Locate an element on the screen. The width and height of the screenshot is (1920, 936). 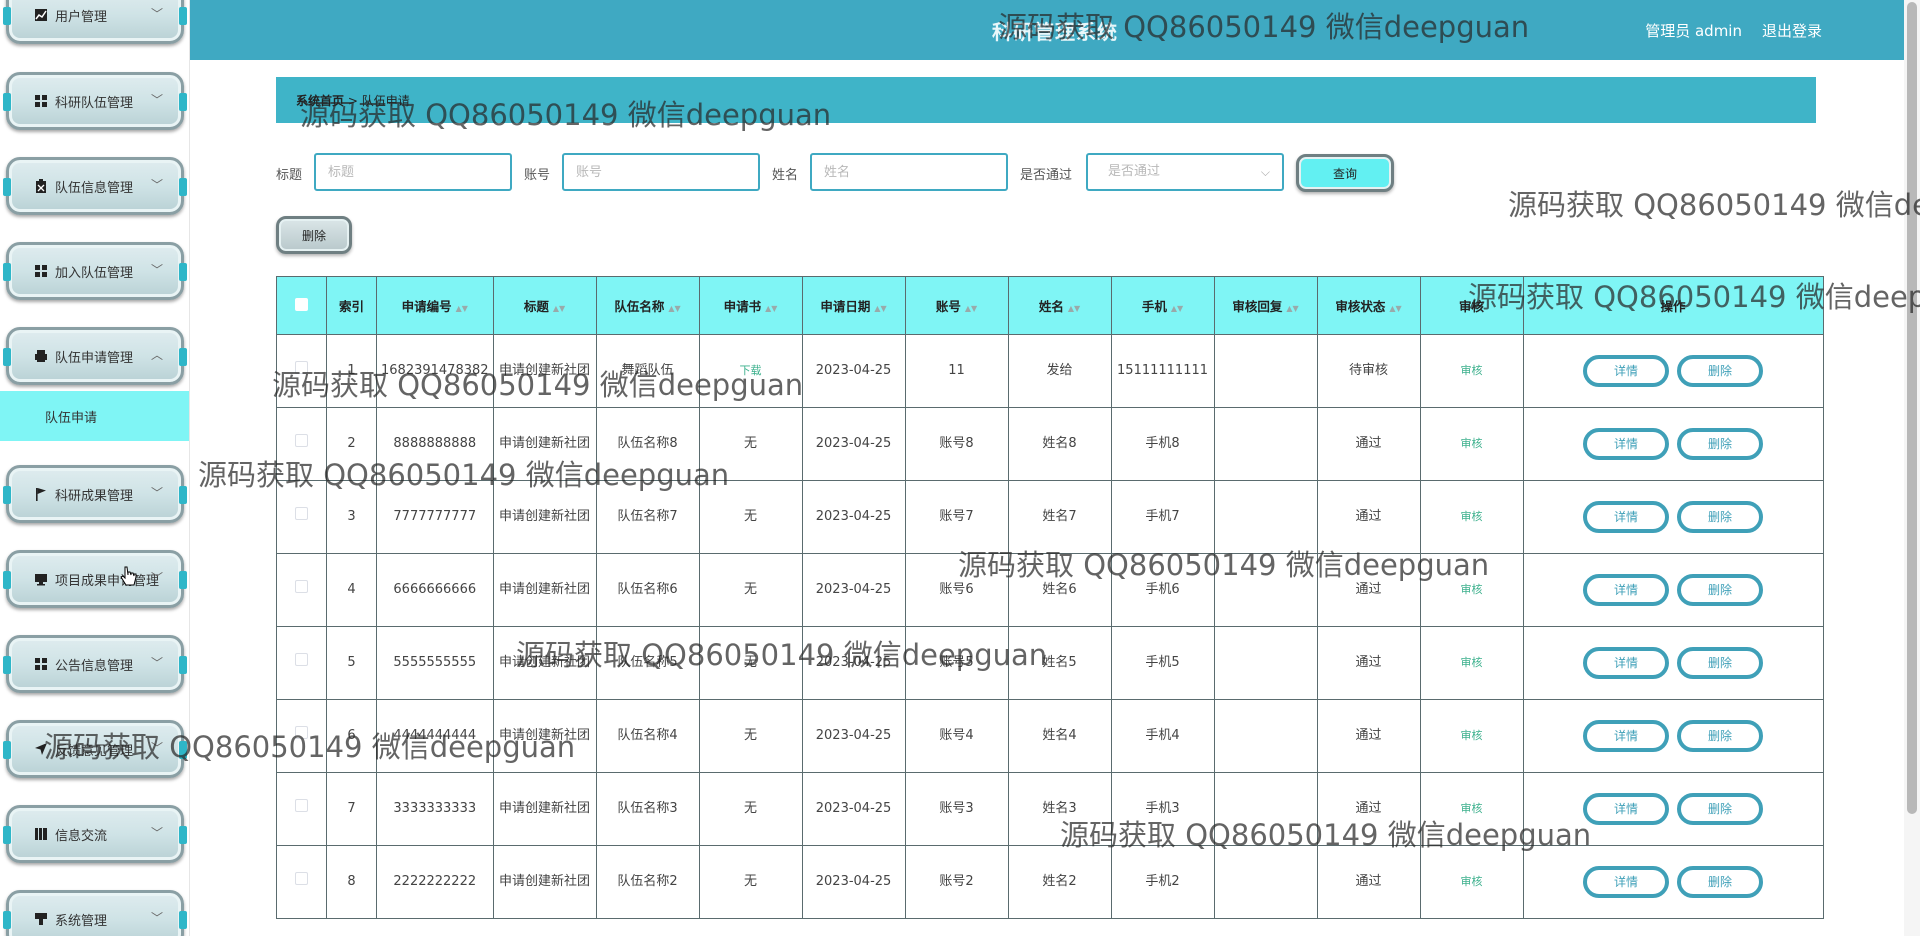
header-title: 标题 ▲▼ is located at coordinates (544, 305).